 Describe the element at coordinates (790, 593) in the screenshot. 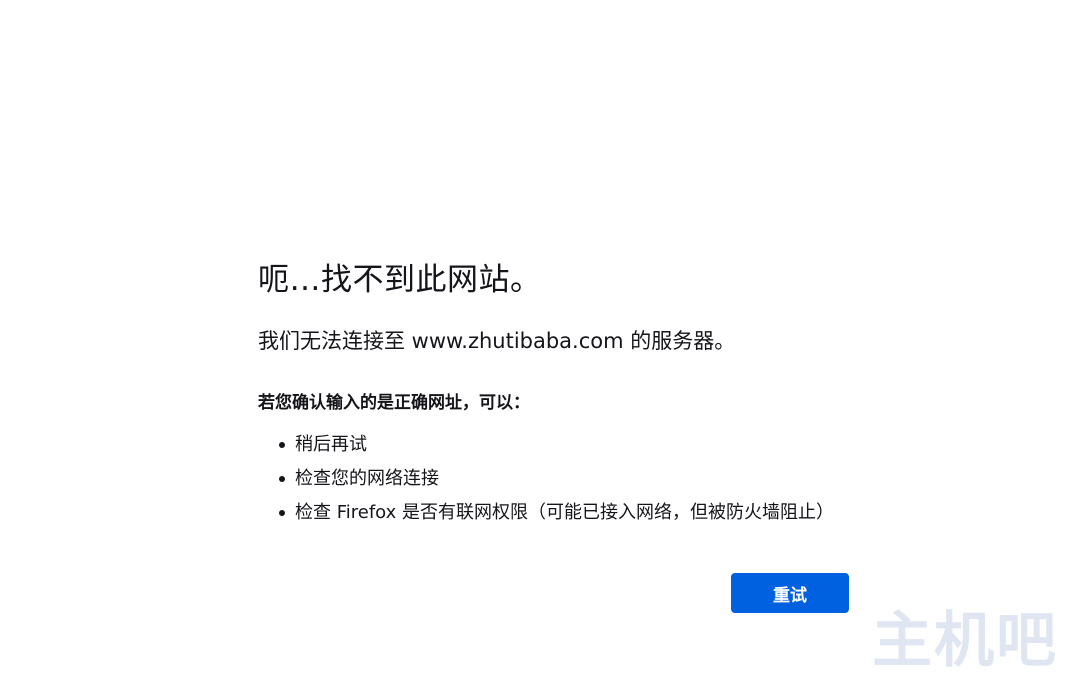

I see `retry-button: 重试` at that location.